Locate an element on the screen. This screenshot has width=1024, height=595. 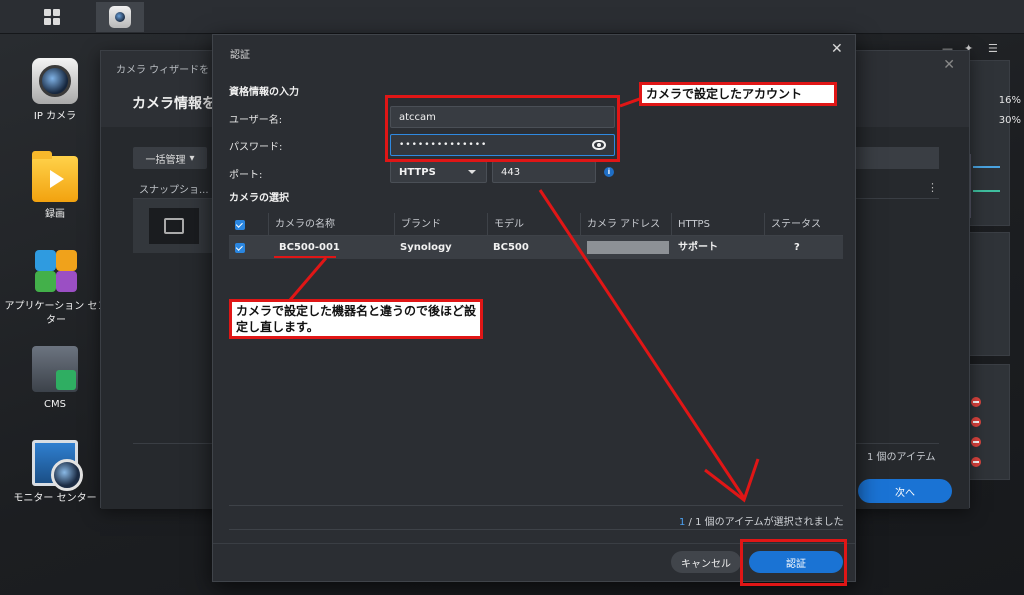
wizard-title: カメラ ウィザードを is located at coordinates (163, 70).